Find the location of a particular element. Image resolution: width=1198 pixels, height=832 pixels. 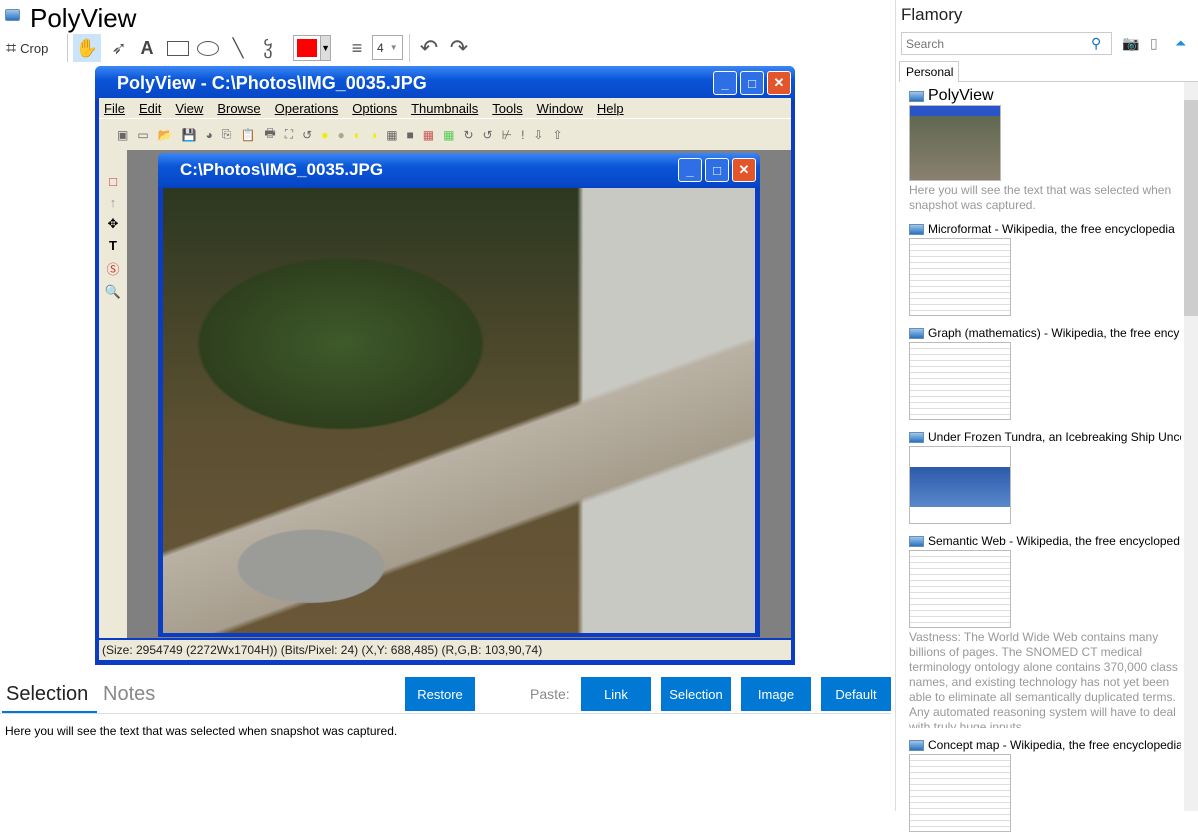

freehand-tool-icon: ჴ is located at coordinates (268, 48).